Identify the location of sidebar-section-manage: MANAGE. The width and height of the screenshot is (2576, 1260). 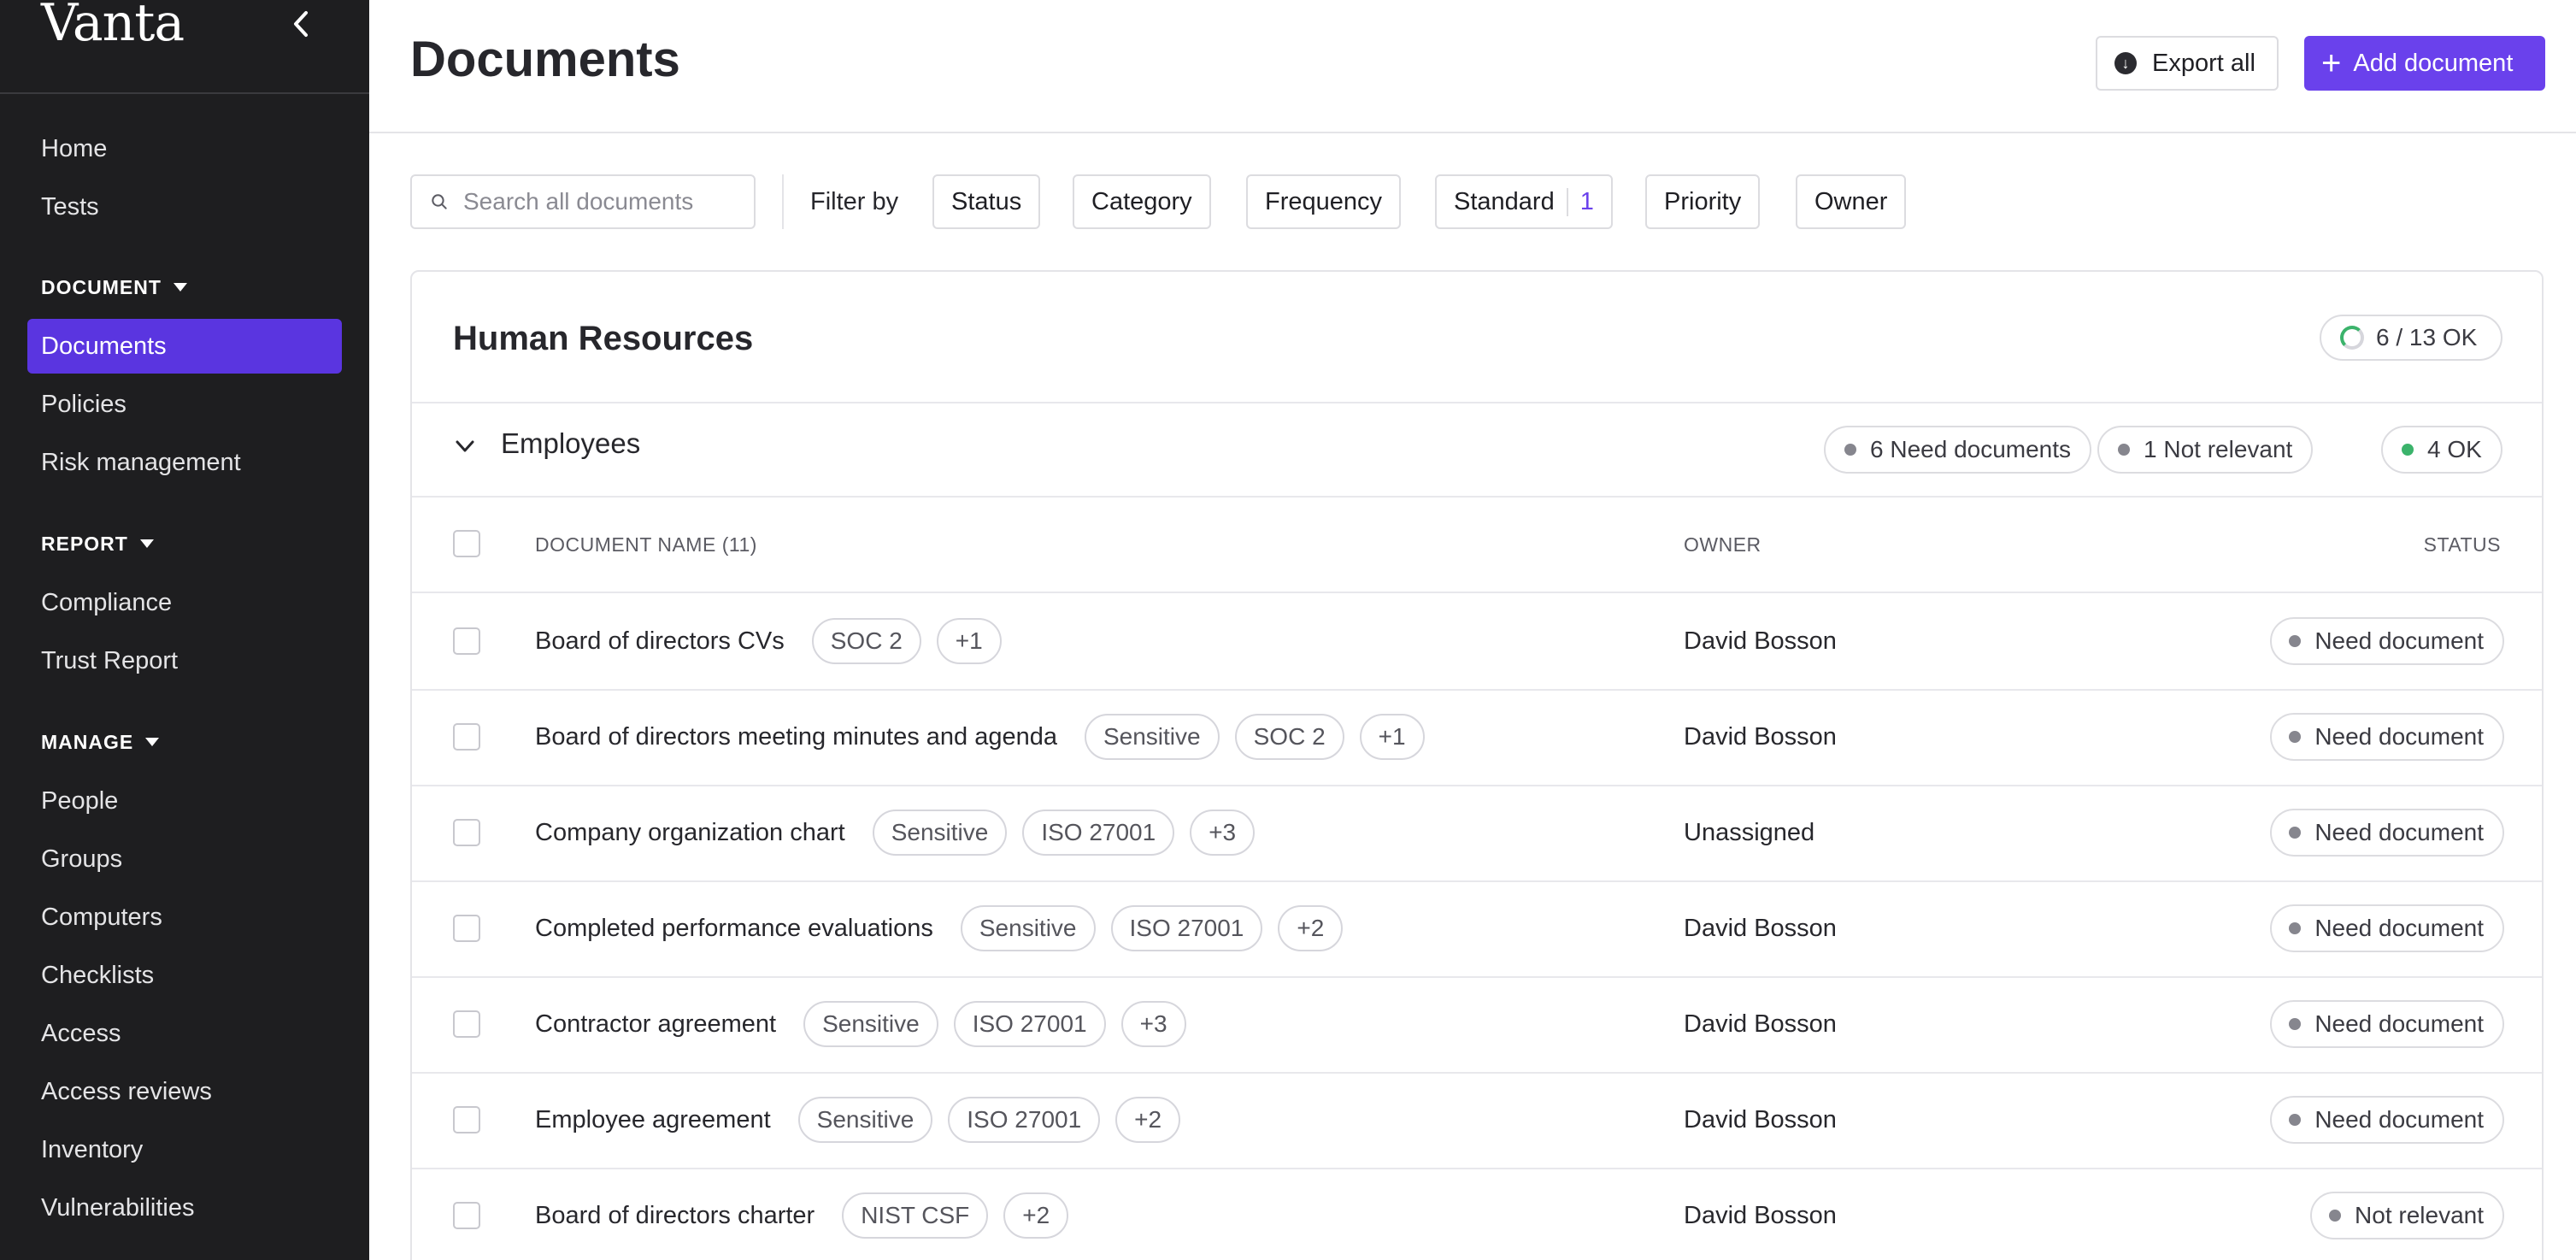
(100, 742).